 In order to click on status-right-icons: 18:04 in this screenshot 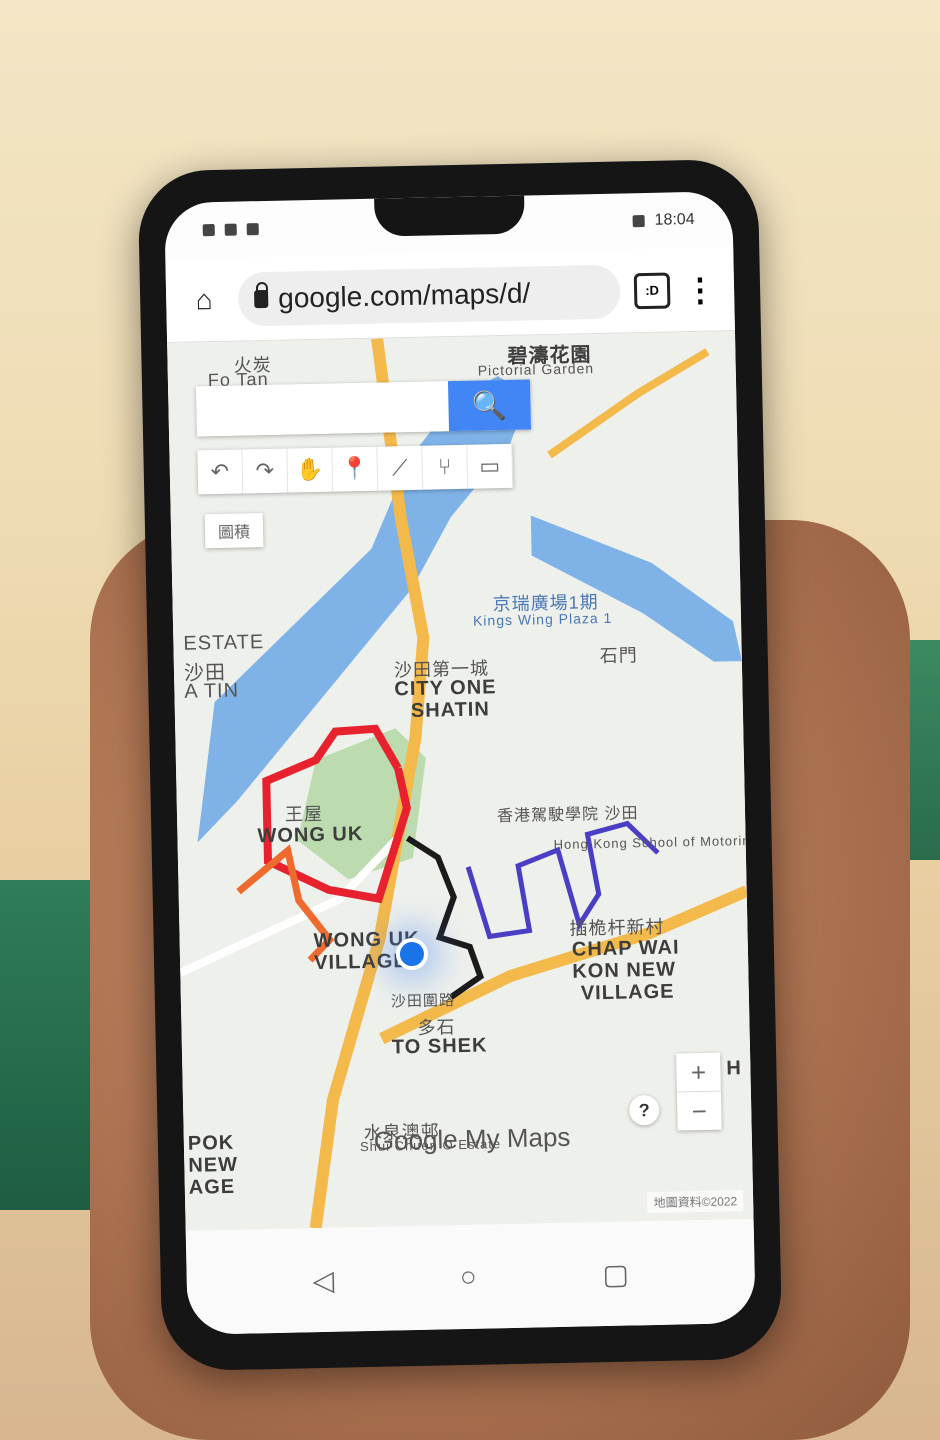, I will do `click(663, 220)`.